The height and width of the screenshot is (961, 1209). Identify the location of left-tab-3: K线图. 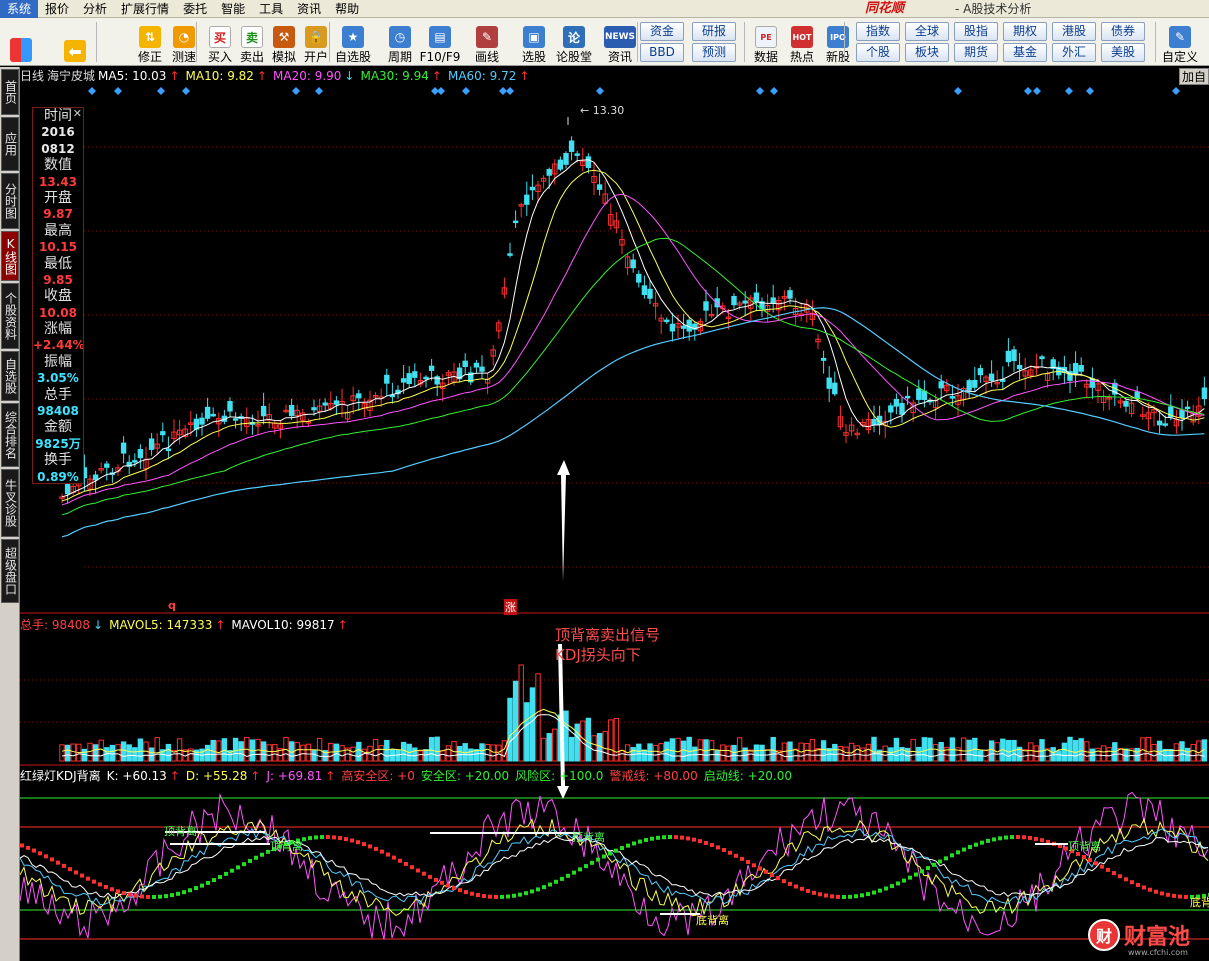
(10, 256).